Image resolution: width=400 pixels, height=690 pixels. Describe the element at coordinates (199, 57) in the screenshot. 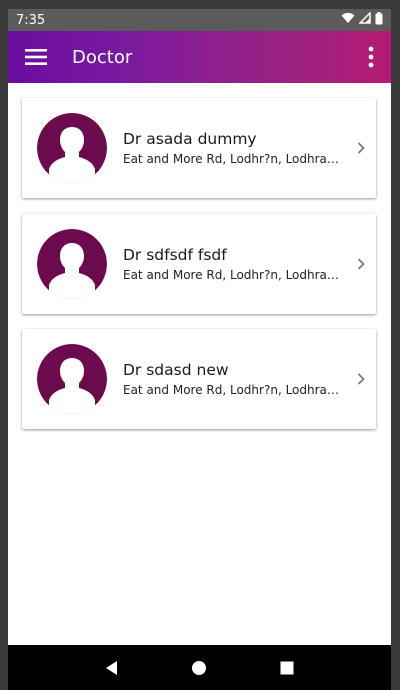

I see `app-bar: Doctor` at that location.